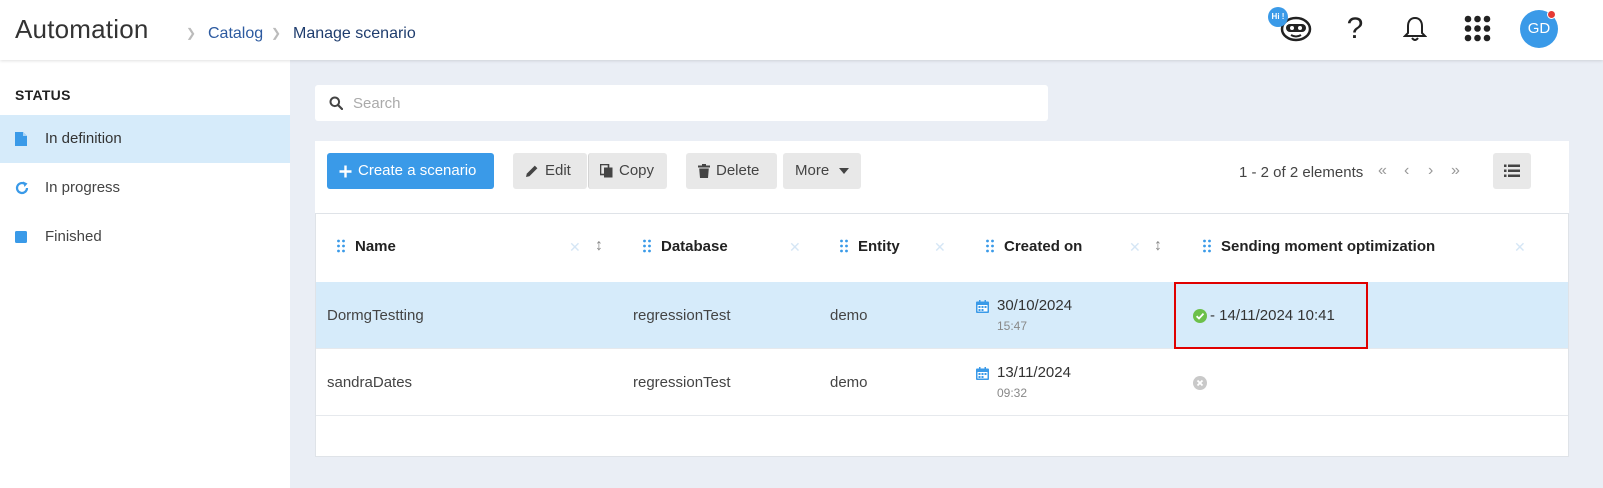 The width and height of the screenshot is (1603, 488). What do you see at coordinates (21, 237) in the screenshot?
I see `square-icon` at bounding box center [21, 237].